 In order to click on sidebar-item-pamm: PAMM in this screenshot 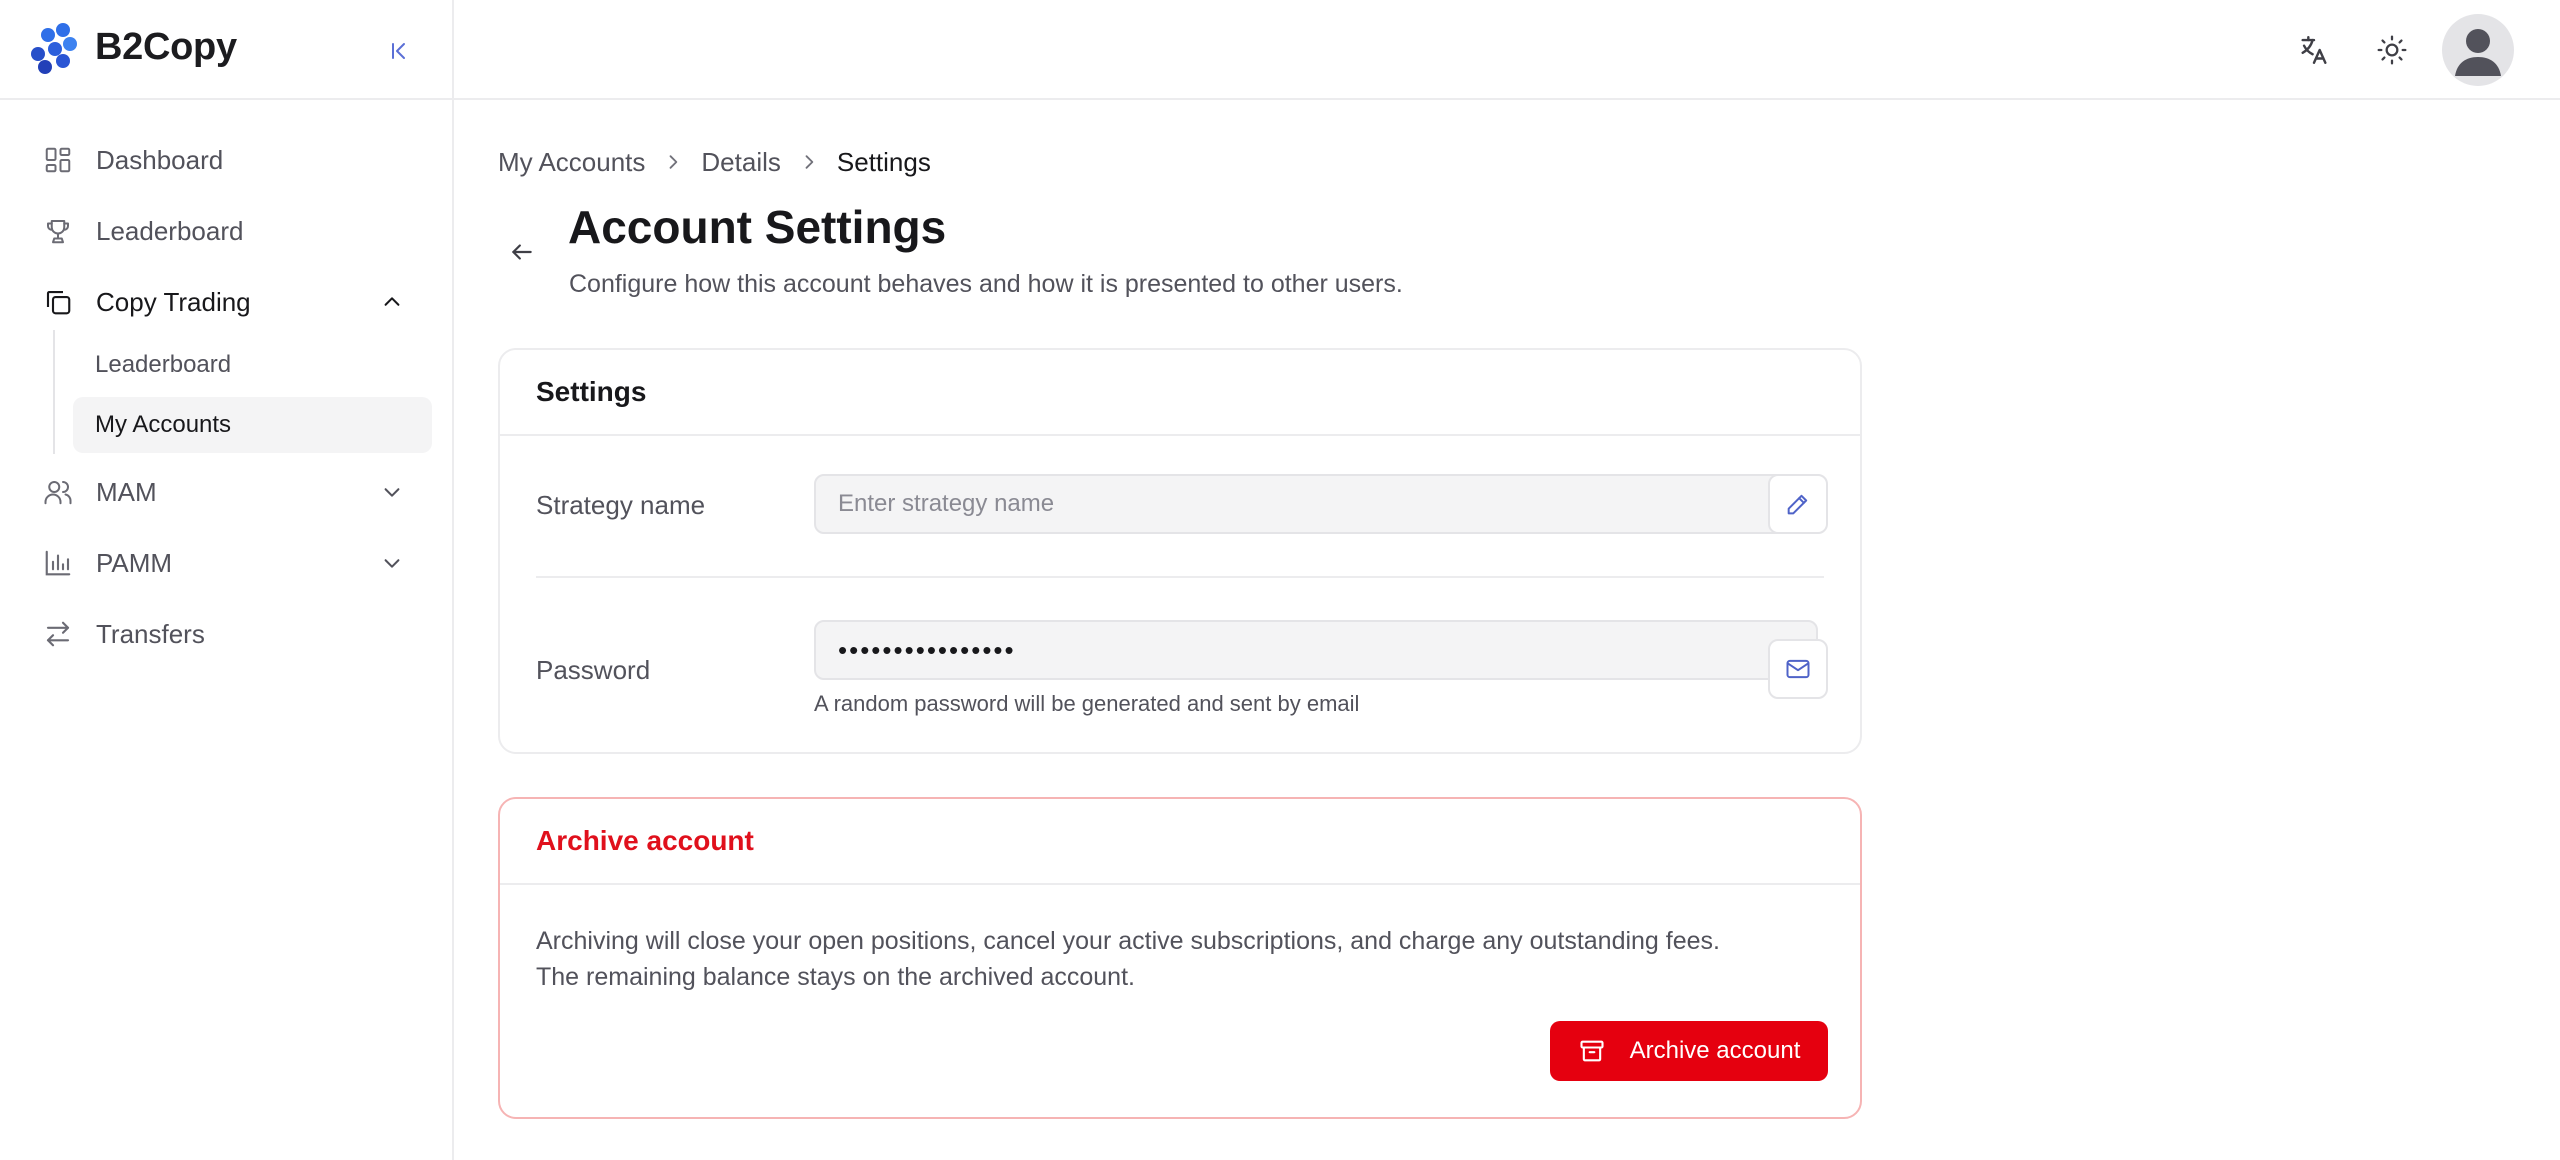, I will do `click(231, 563)`.